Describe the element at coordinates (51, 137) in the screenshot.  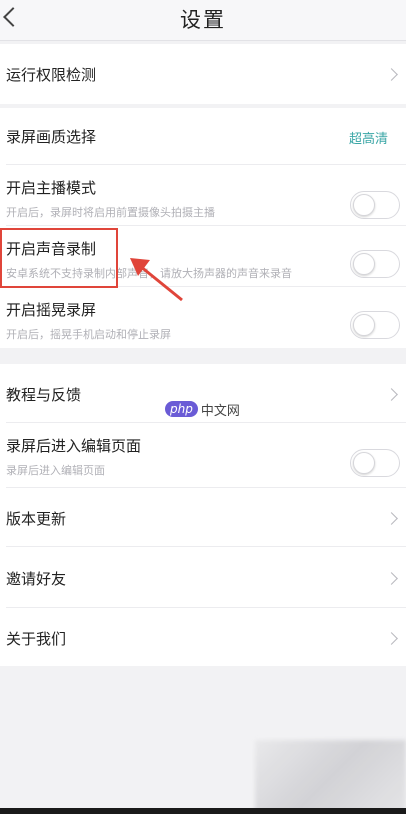
I see `row-title: 录屏画质选择` at that location.